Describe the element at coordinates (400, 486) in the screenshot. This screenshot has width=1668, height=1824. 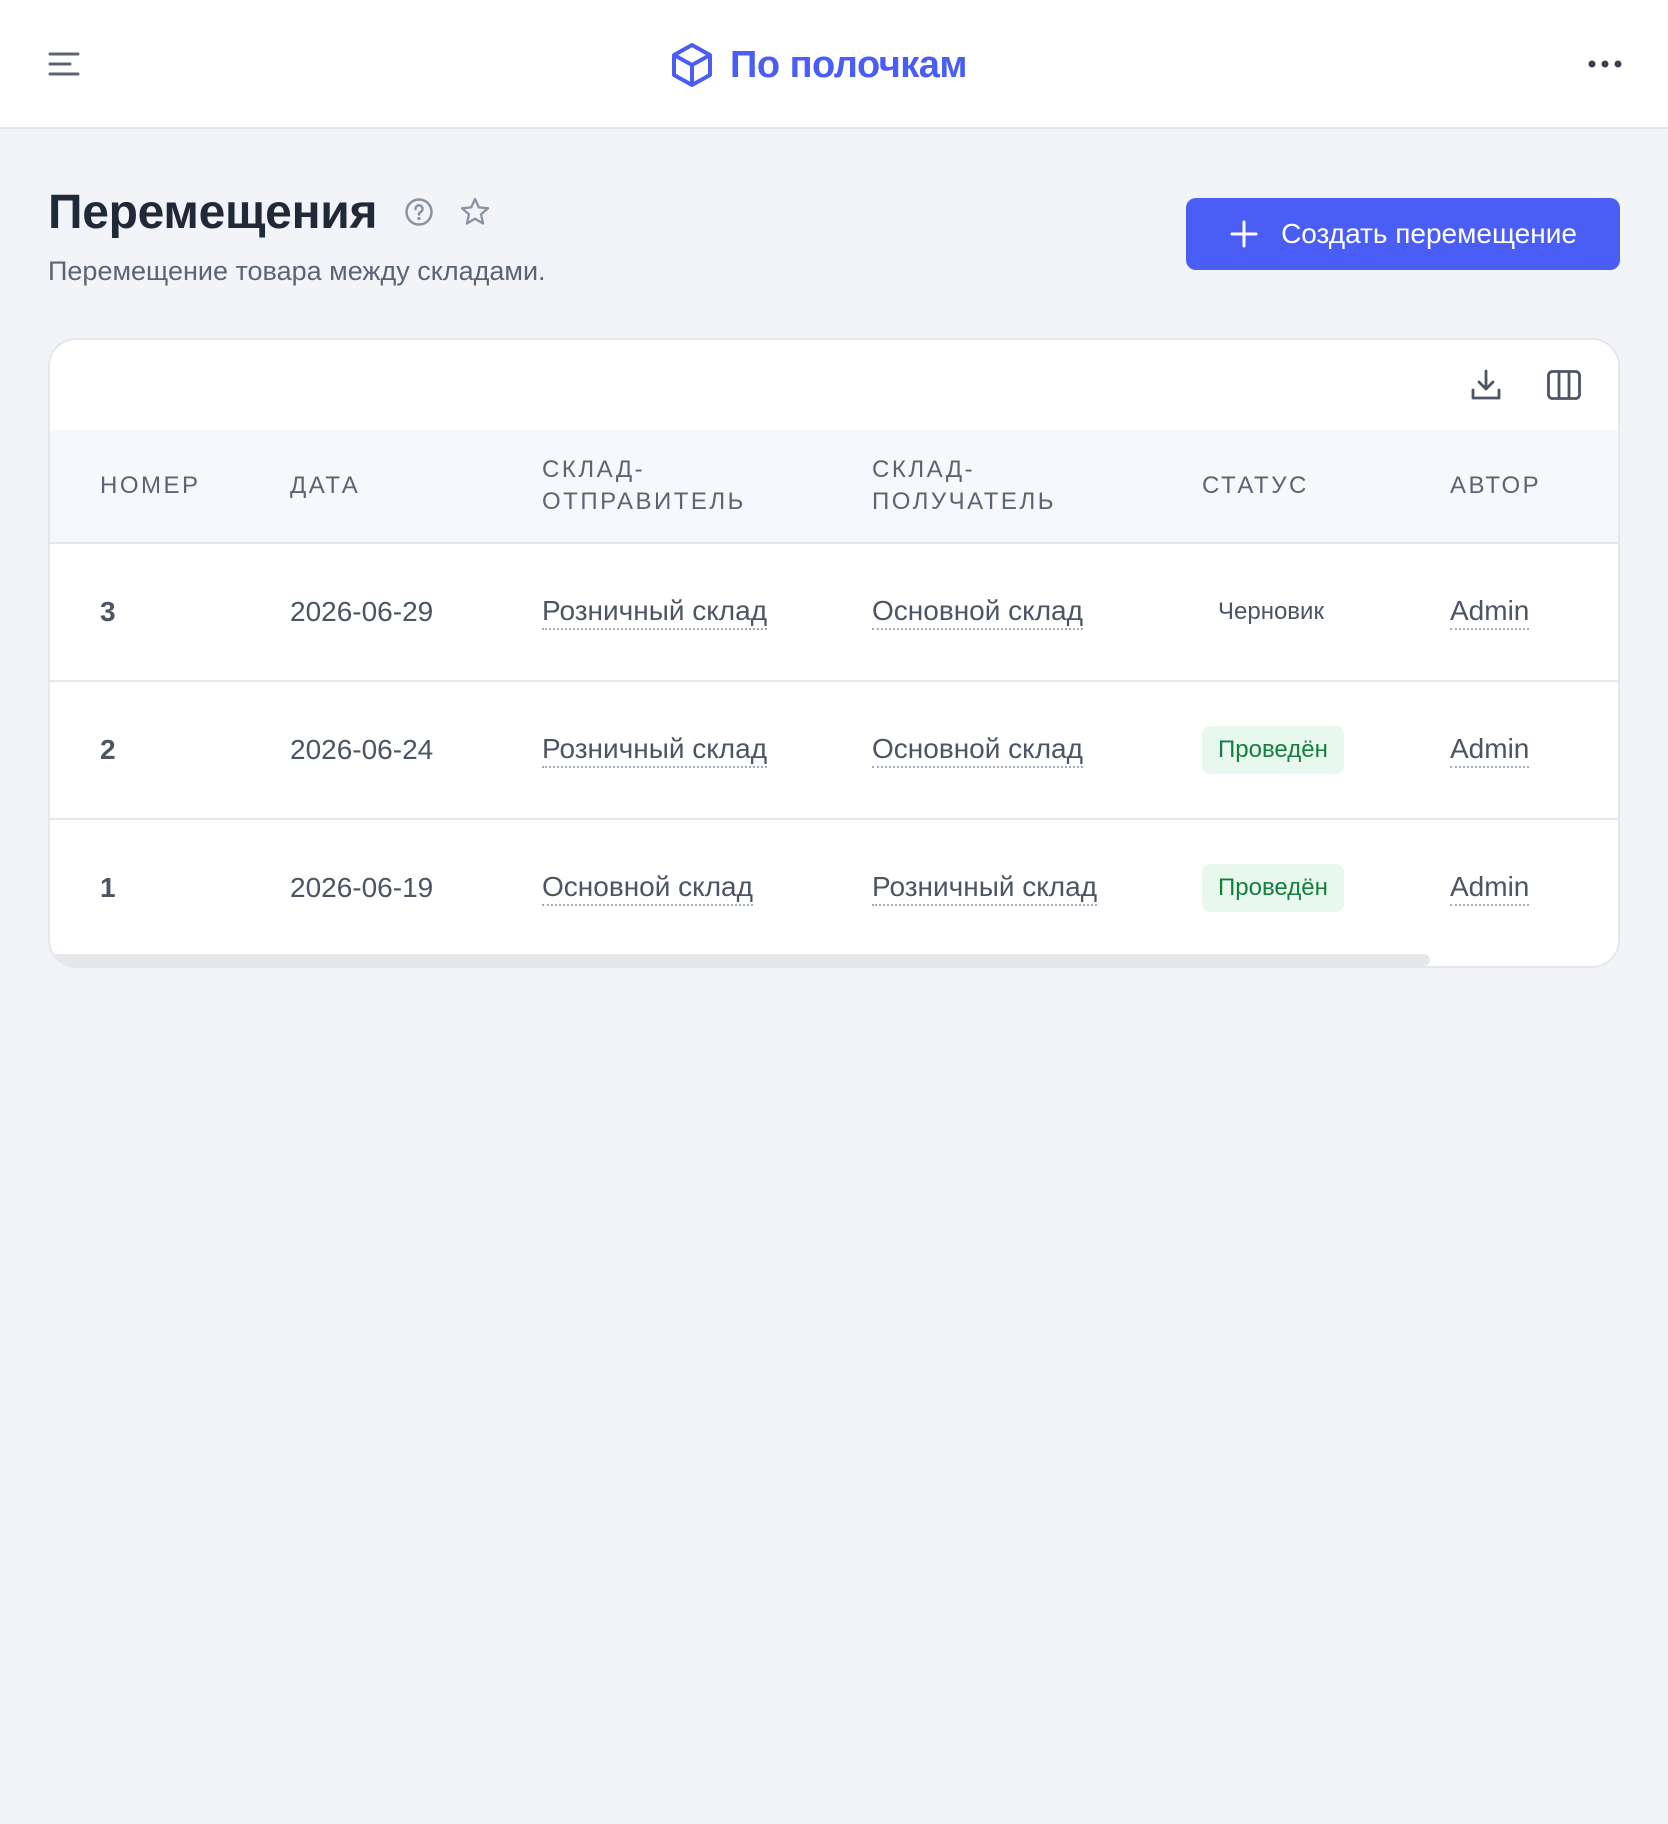
I see `column-header-date: ДАТА` at that location.